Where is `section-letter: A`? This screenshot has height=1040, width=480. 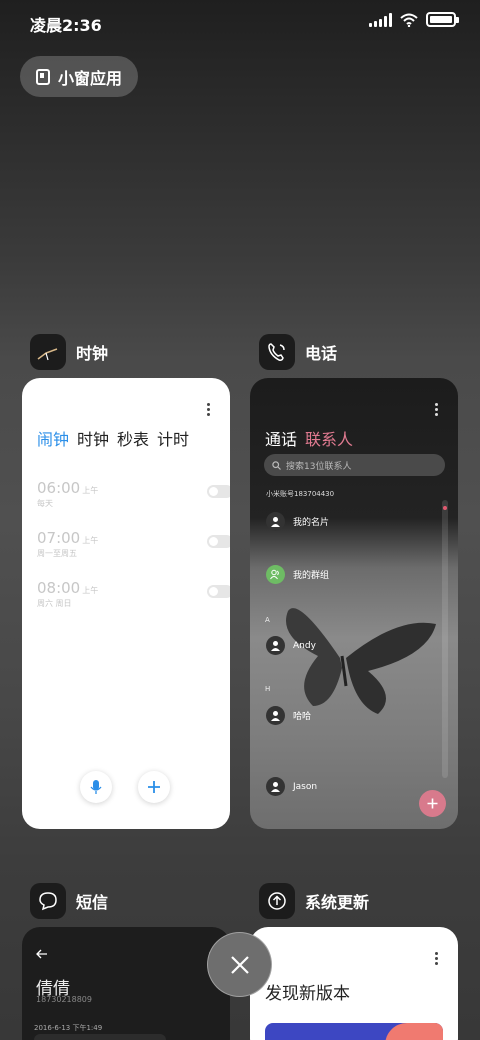 section-letter: A is located at coordinates (267, 620).